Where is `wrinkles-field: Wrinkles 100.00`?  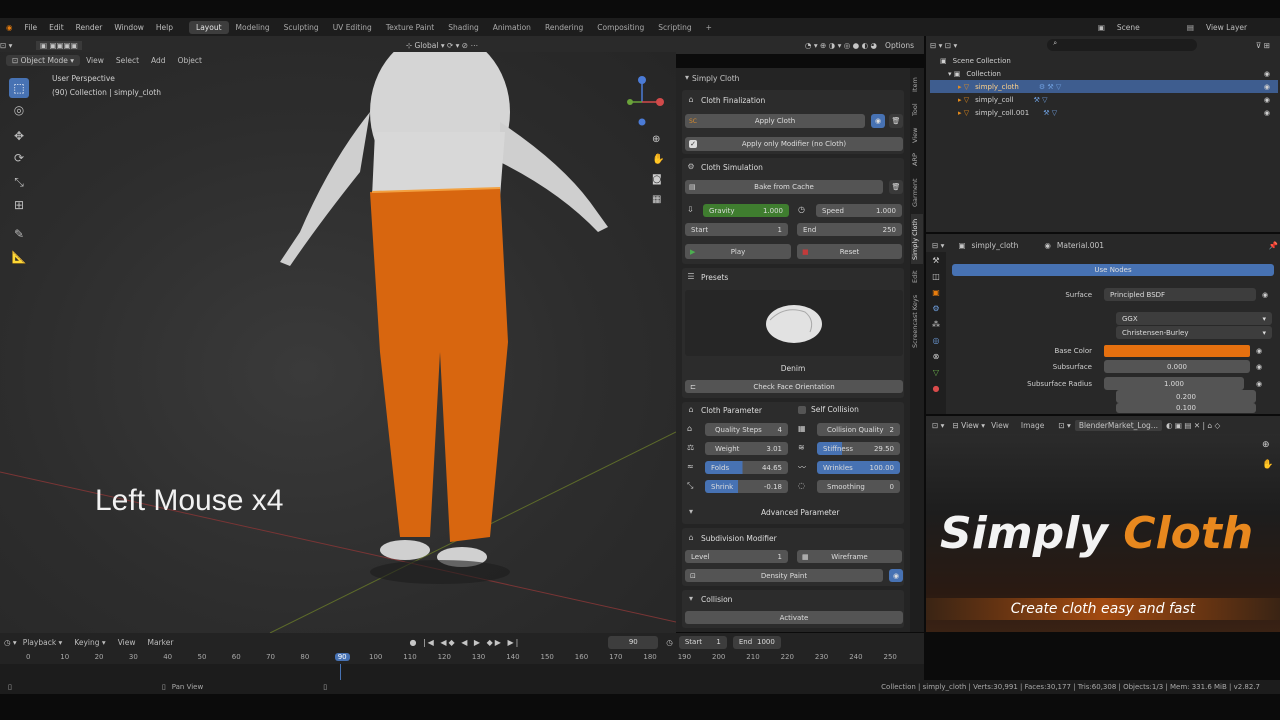 wrinkles-field: Wrinkles 100.00 is located at coordinates (858, 467).